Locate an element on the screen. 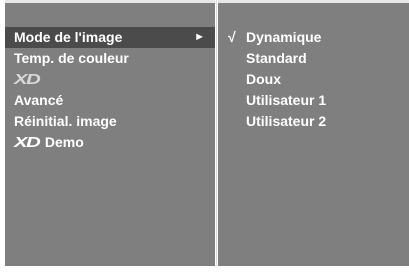 The height and width of the screenshot is (280, 409). menu-item-reset-picture: Réinitial. image is located at coordinates (110, 121).